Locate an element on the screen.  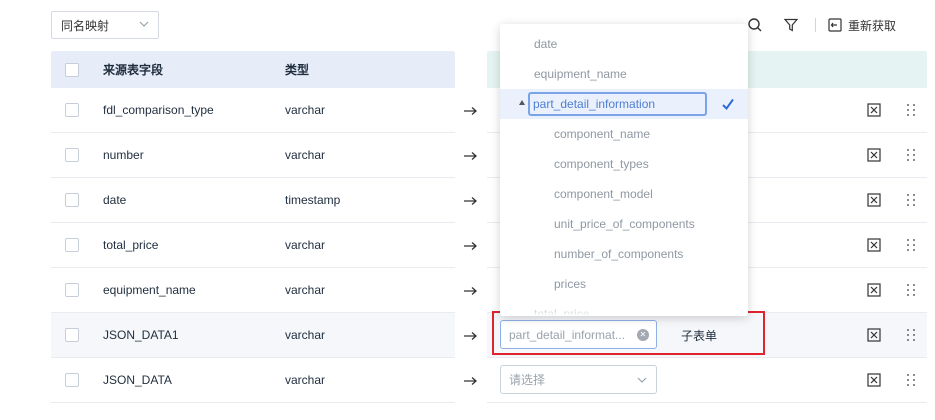
refresh-button: 重新获取 is located at coordinates (862, 25).